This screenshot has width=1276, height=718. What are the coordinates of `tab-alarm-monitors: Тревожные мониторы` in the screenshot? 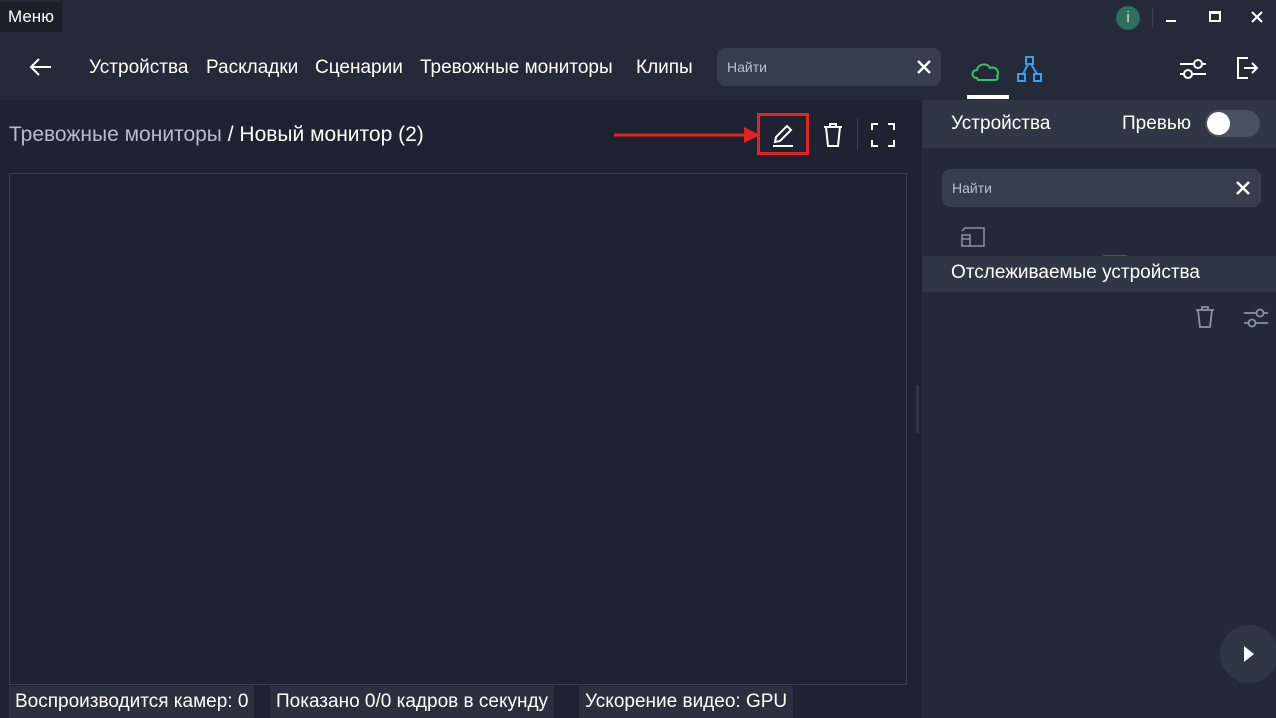 It's located at (516, 68).